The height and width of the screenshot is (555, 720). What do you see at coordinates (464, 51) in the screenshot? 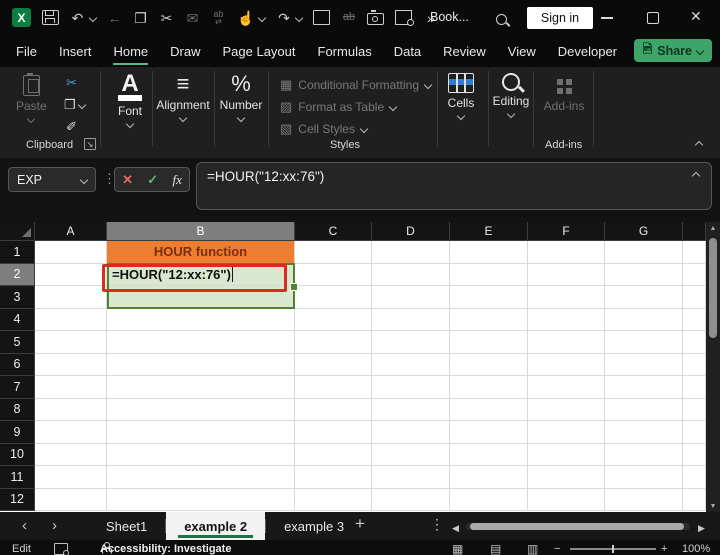
I see `tab-review: Review` at bounding box center [464, 51].